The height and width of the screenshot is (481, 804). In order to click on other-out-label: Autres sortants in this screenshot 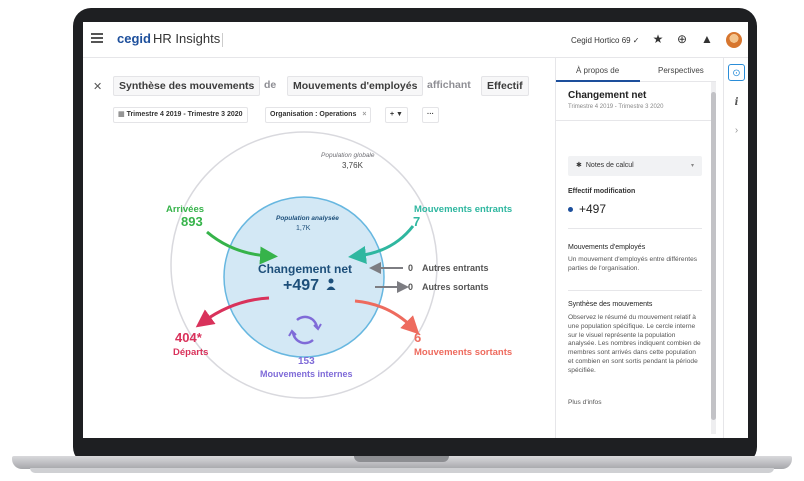, I will do `click(455, 287)`.